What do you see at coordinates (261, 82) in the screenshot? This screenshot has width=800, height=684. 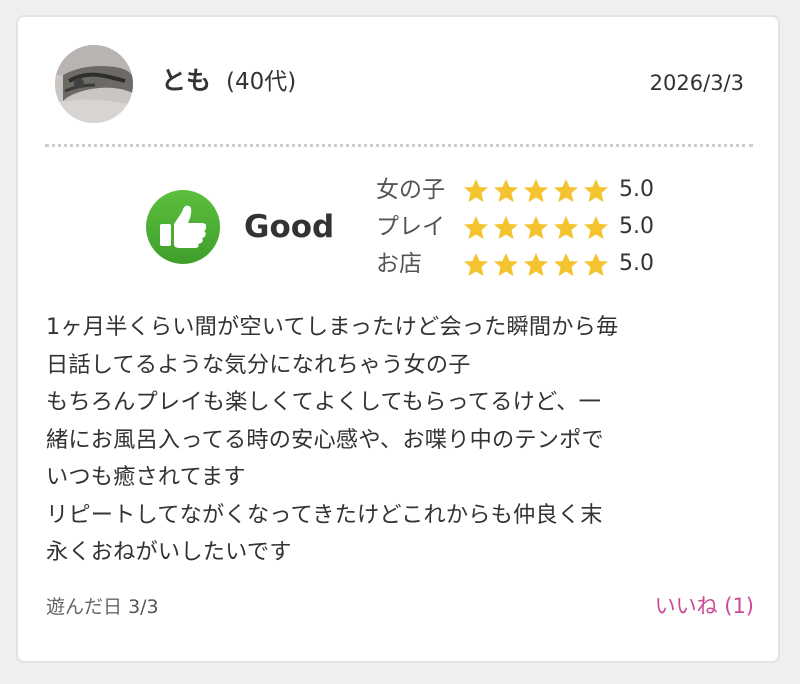 I see `user-age-group: (40代)` at bounding box center [261, 82].